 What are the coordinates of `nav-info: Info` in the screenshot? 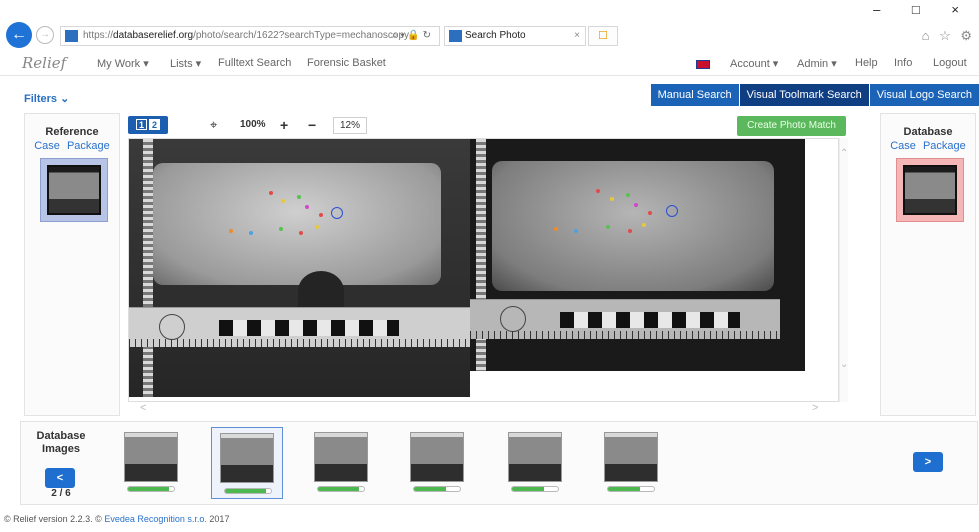 It's located at (903, 63).